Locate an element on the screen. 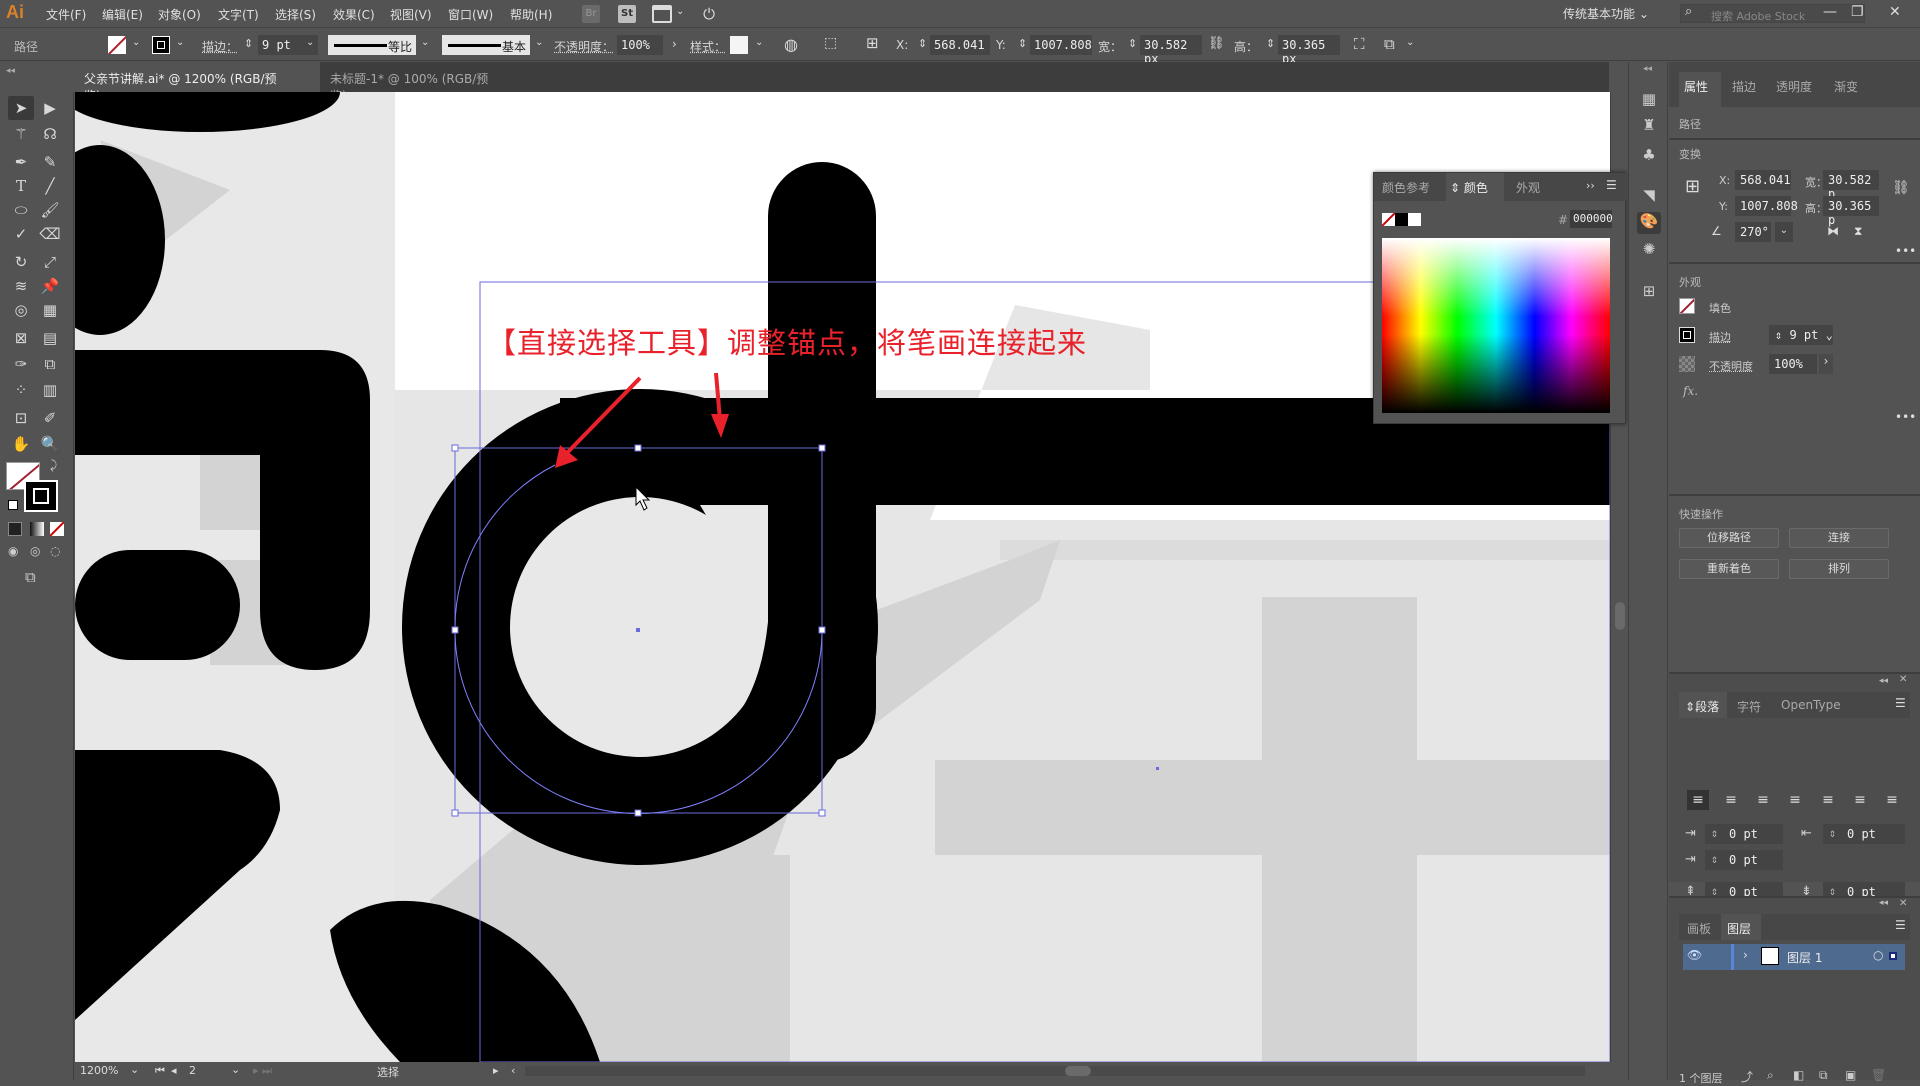 The image size is (1920, 1086). hand-tool: ✋ is located at coordinates (21, 444).